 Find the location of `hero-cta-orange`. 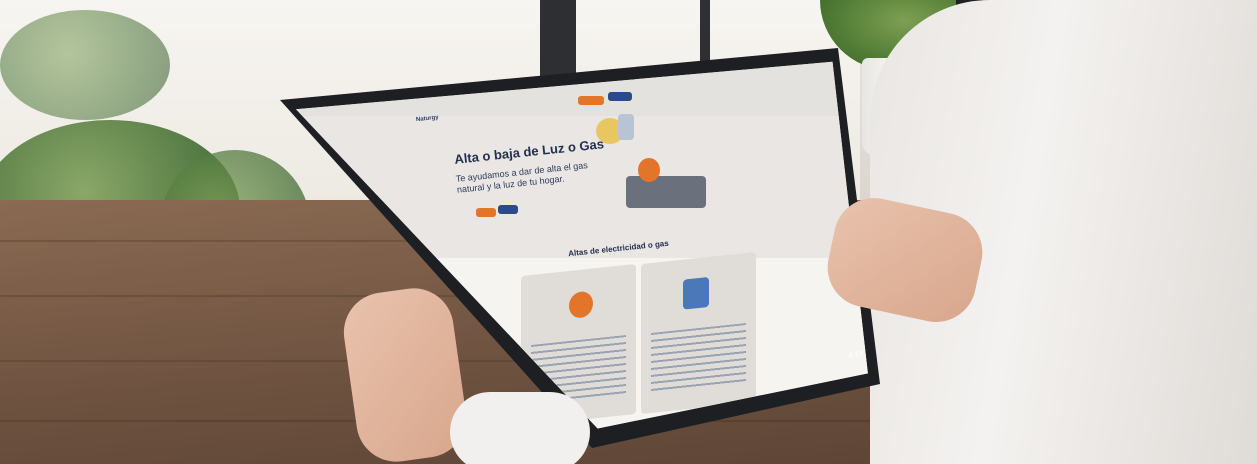

hero-cta-orange is located at coordinates (486, 212).